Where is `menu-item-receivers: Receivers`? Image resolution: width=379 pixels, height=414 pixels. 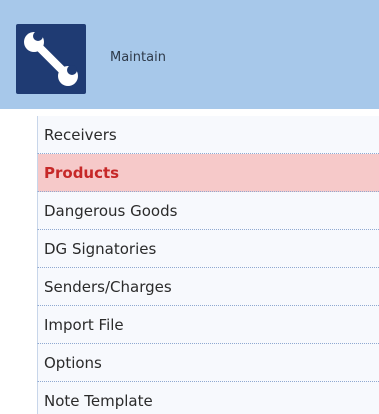
menu-item-receivers: Receivers is located at coordinates (208, 135).